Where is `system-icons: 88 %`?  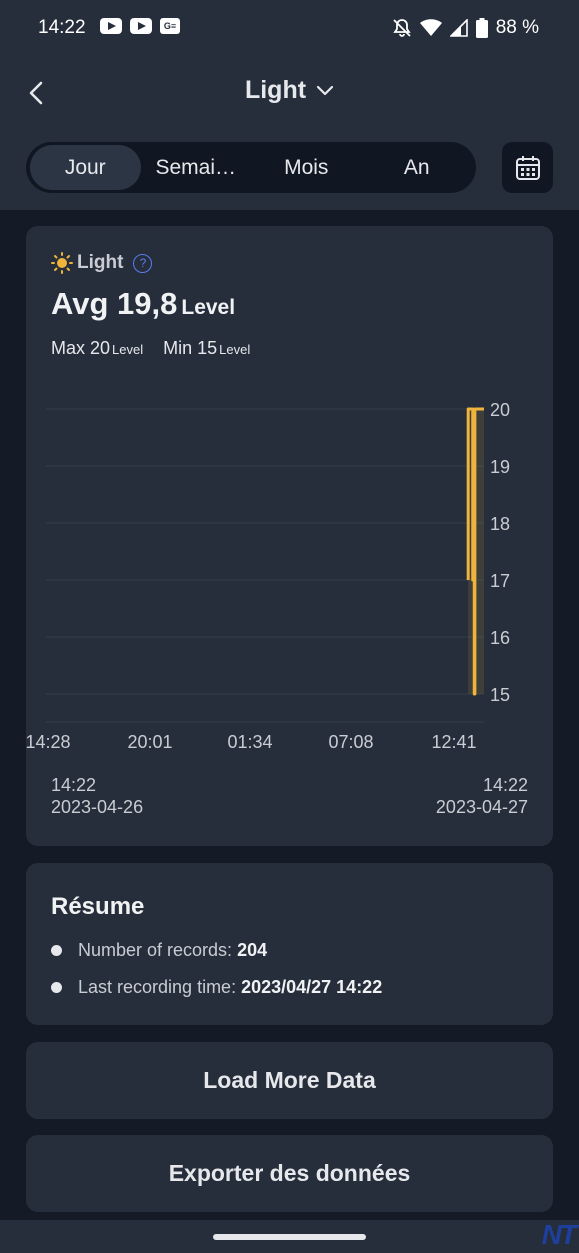
system-icons: 88 % is located at coordinates (465, 28).